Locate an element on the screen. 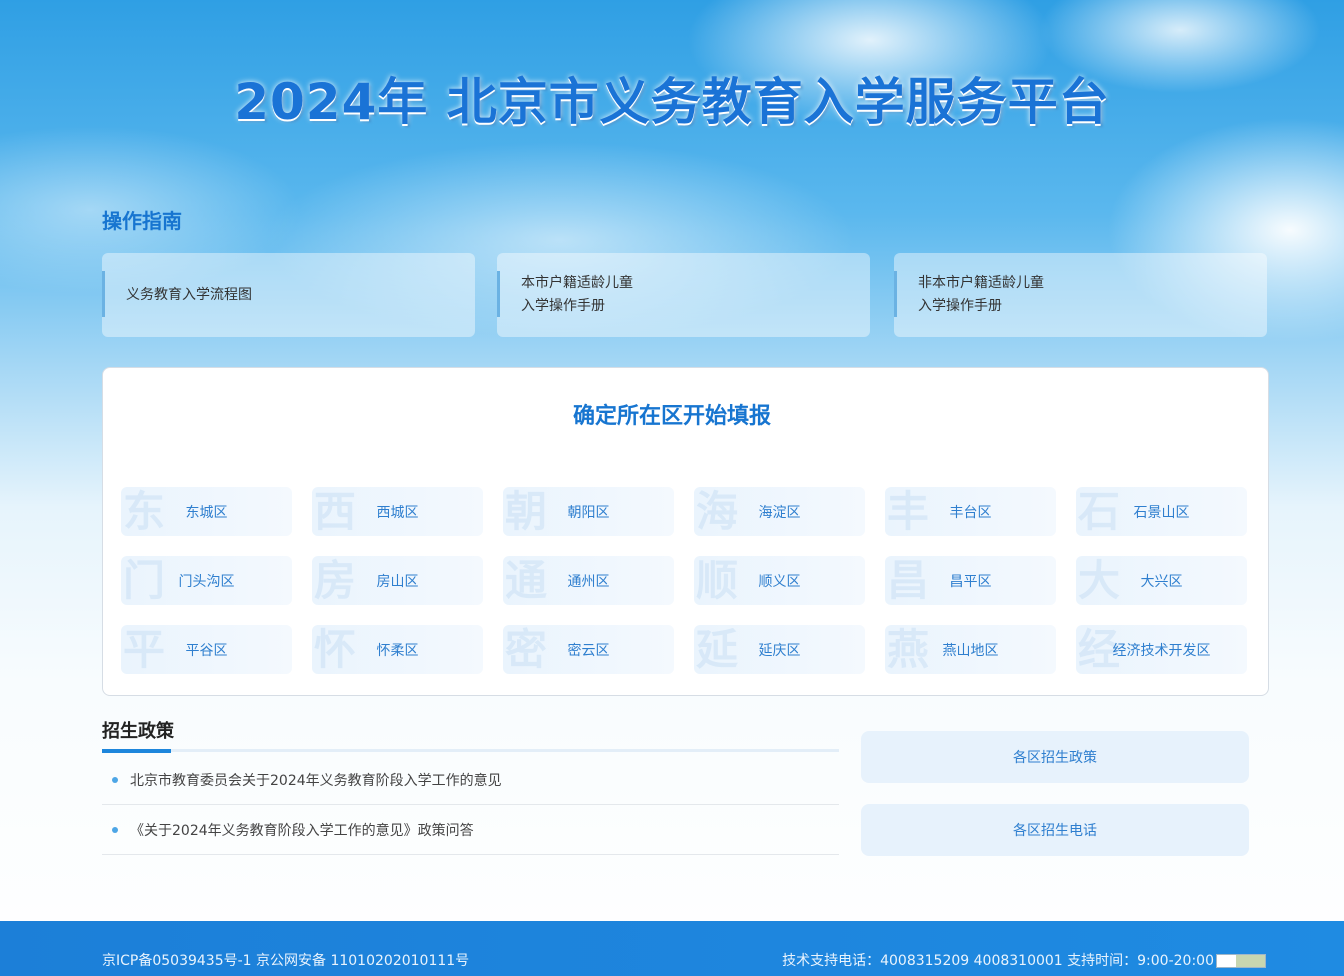  district-button-dongcheng: 东 东城区 is located at coordinates (206, 511).